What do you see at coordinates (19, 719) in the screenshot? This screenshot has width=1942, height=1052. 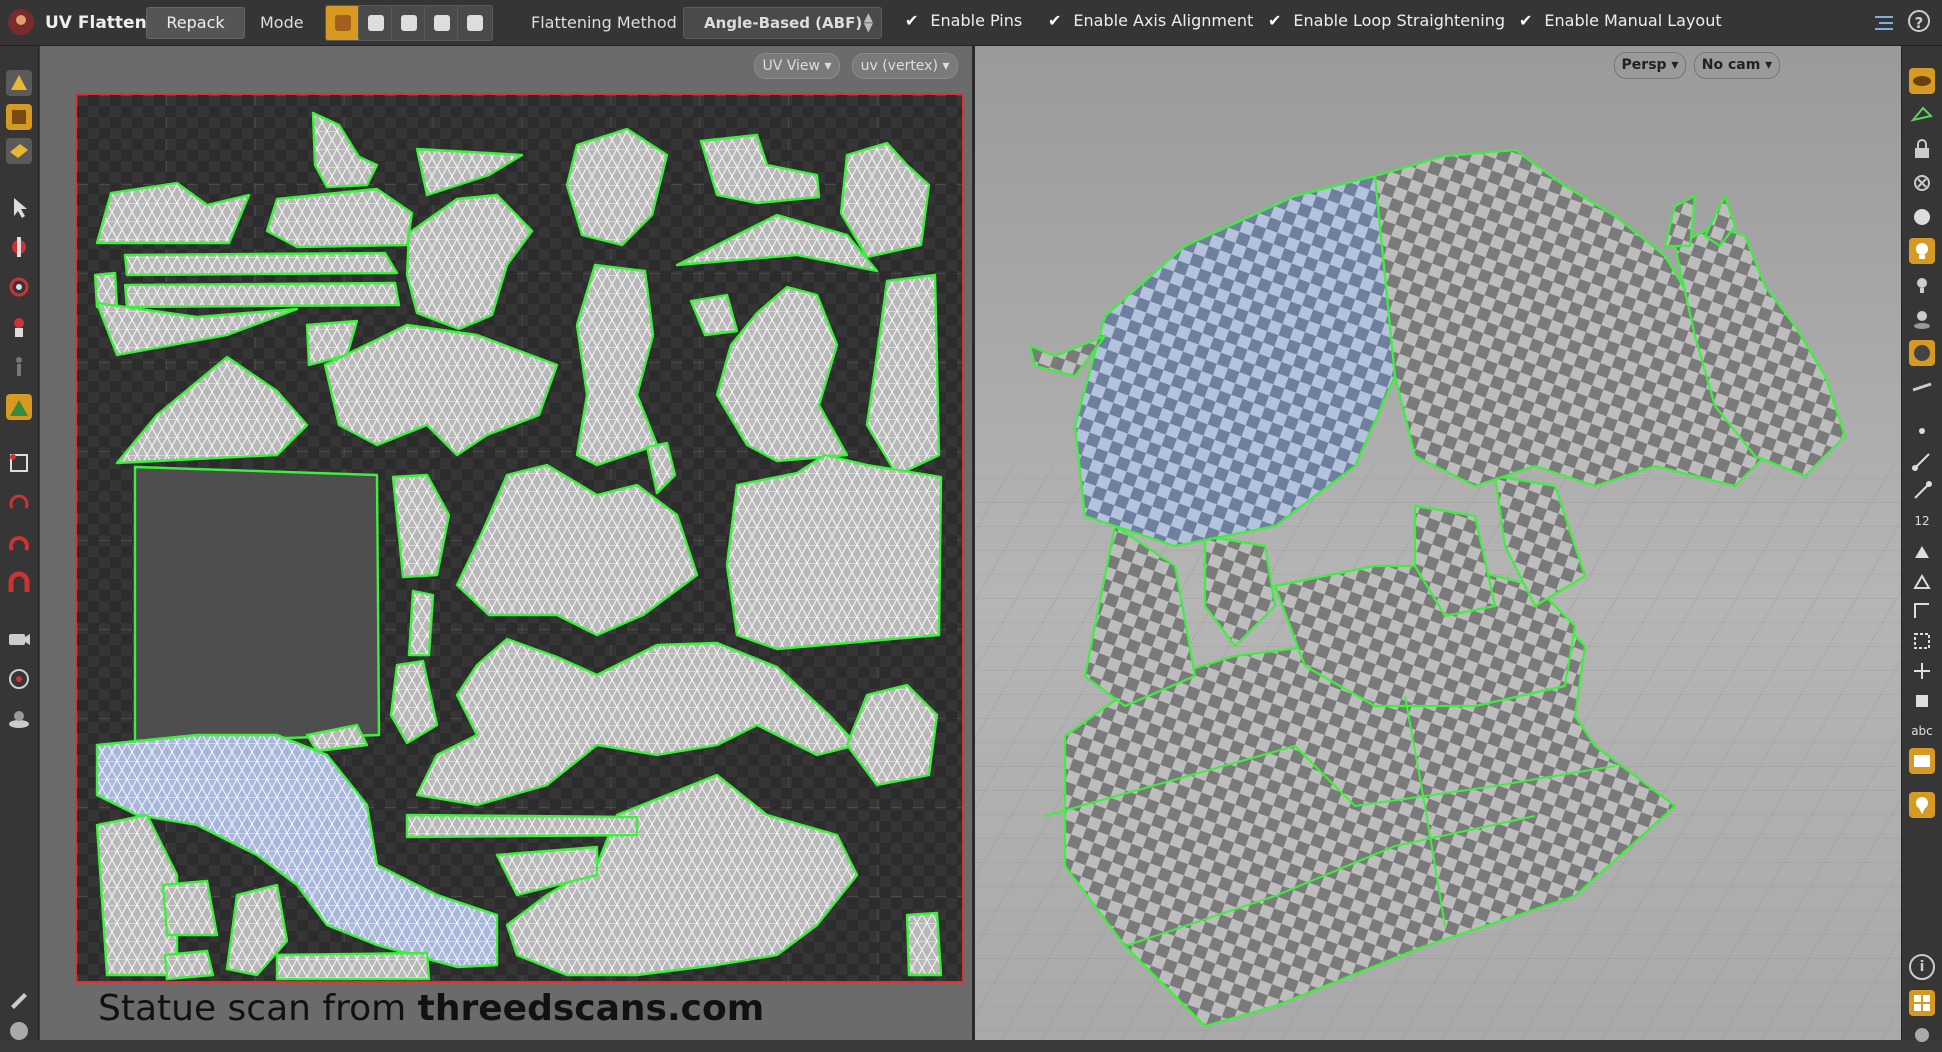 I see `render-region-icon` at bounding box center [19, 719].